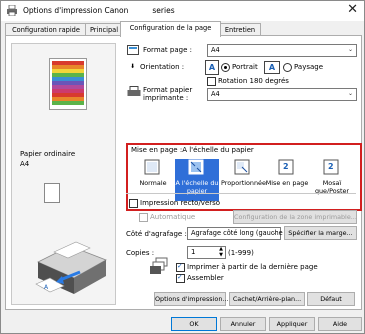 This screenshot has width=365, height=334. I want to click on printer-illustration-icon: A, so click(71, 267).